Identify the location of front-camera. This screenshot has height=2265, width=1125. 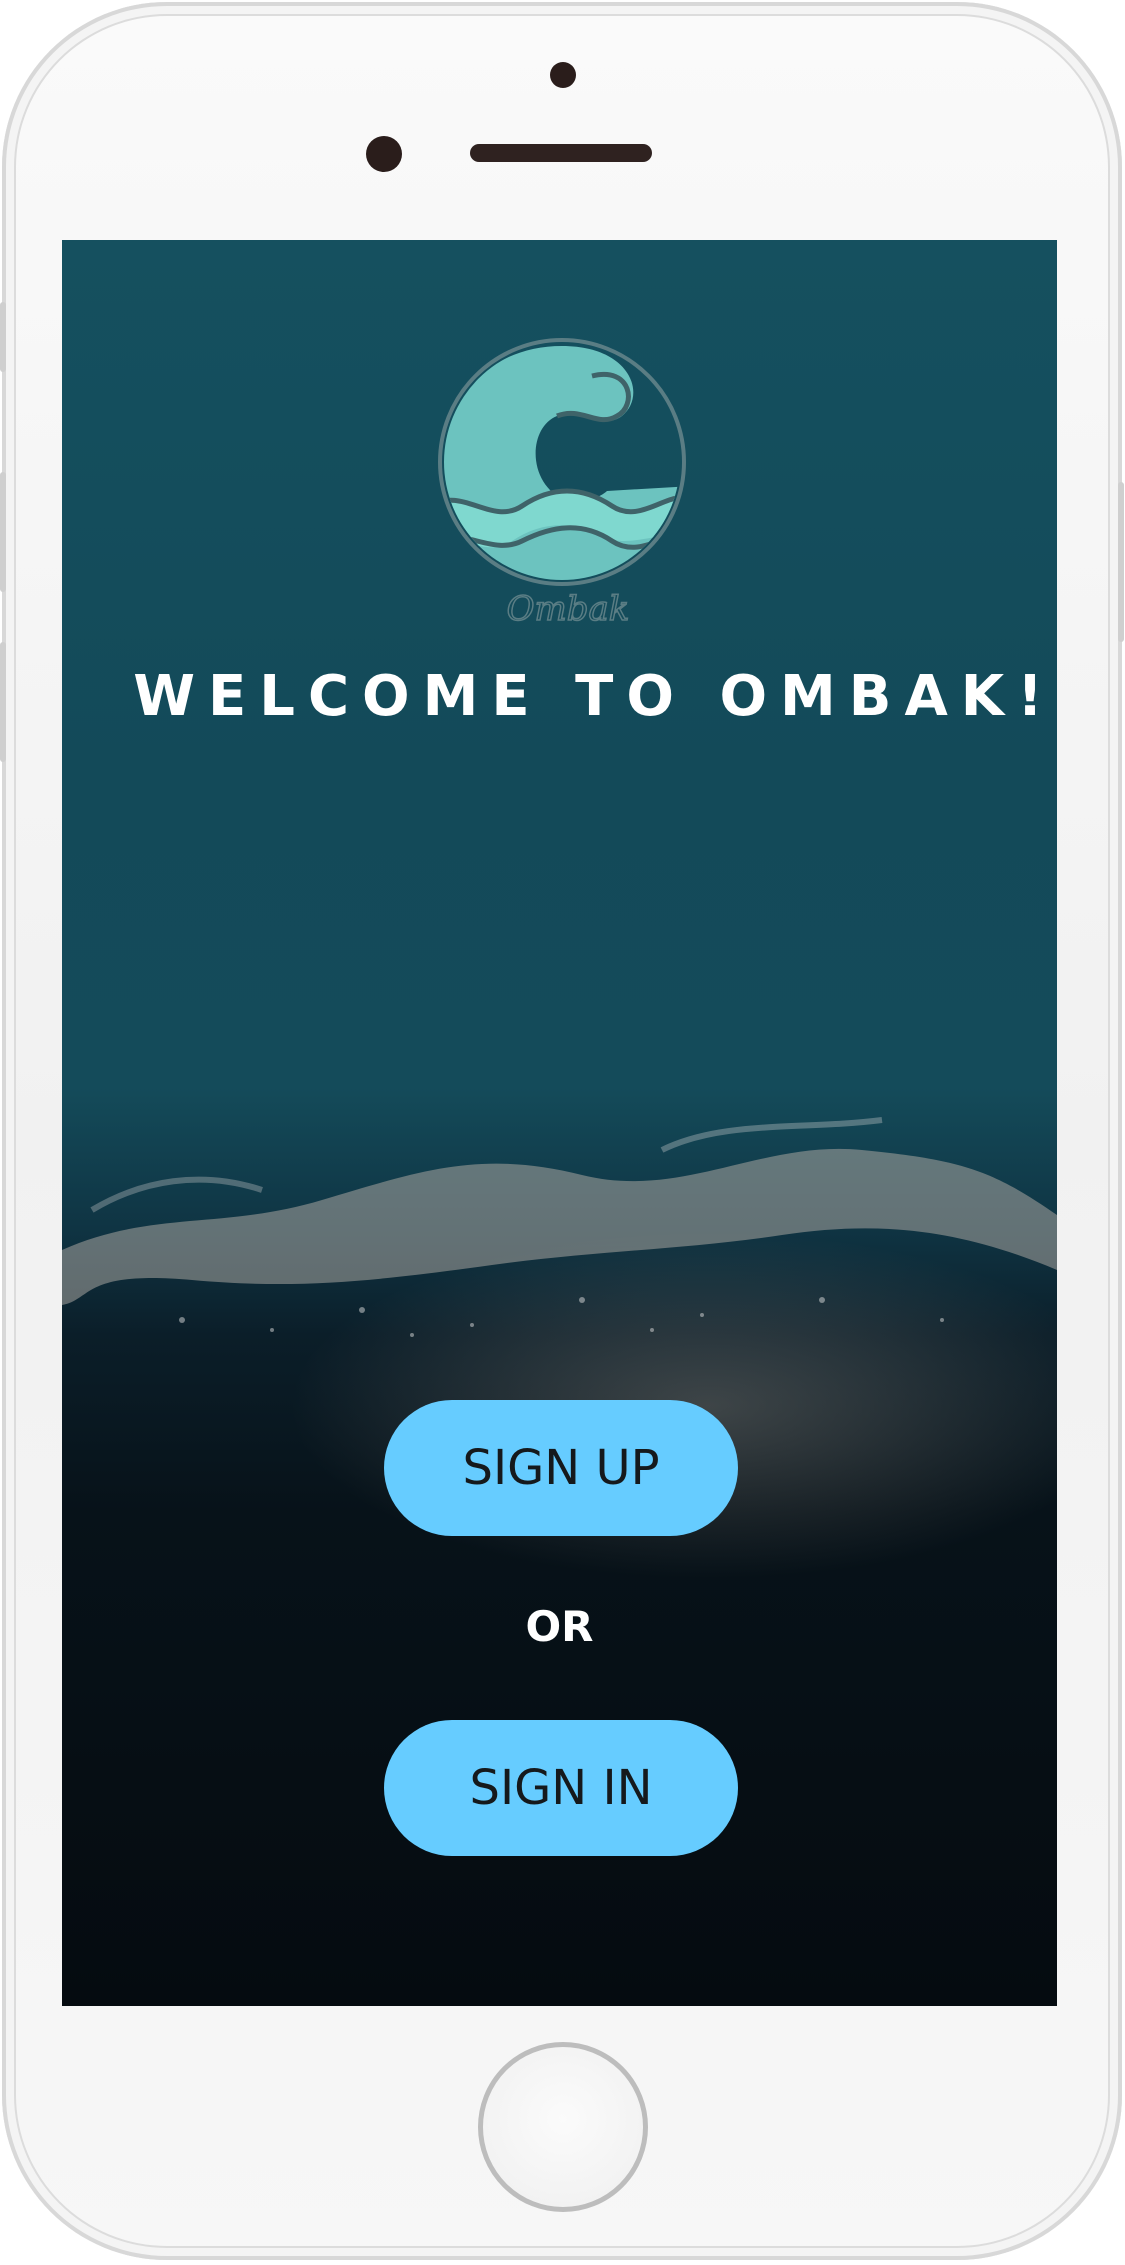
(384, 154).